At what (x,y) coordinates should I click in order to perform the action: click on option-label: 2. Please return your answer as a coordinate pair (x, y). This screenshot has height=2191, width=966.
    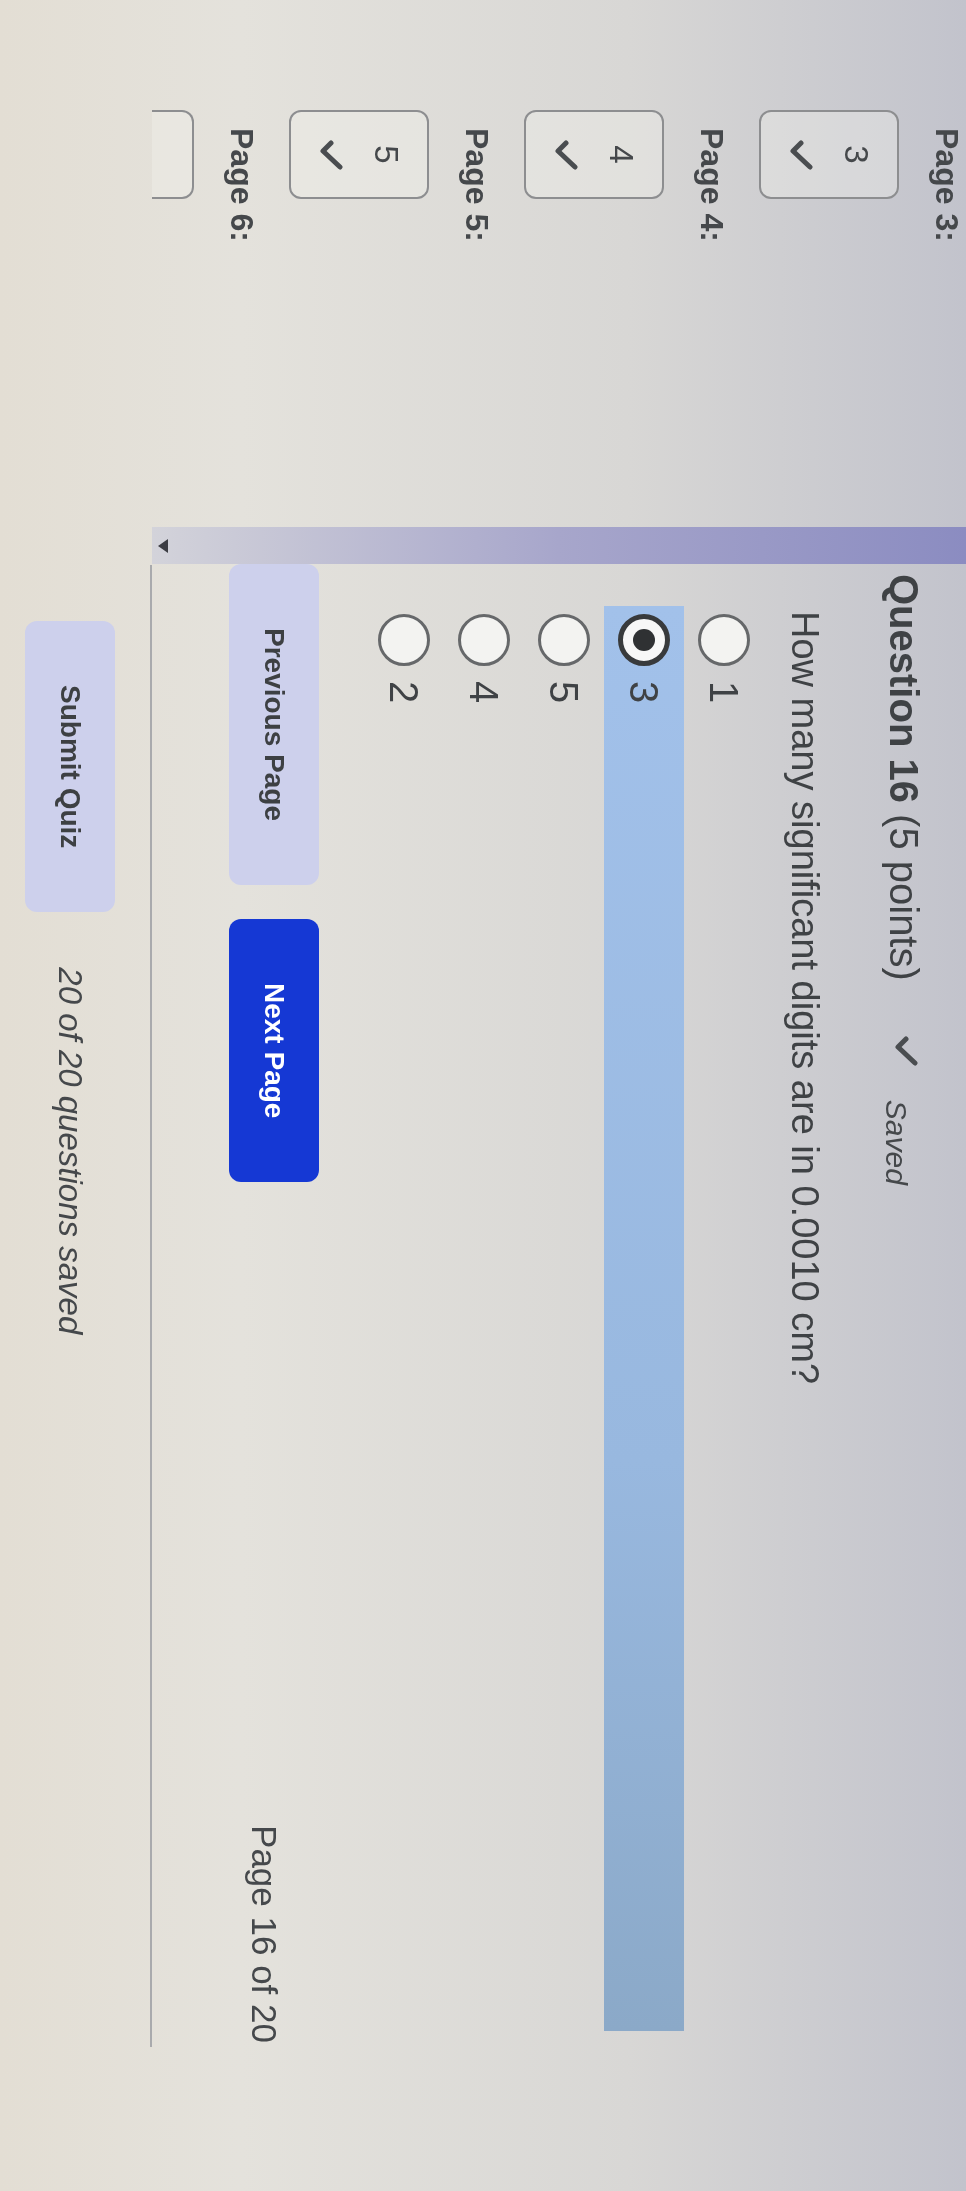
    Looking at the image, I should click on (404, 692).